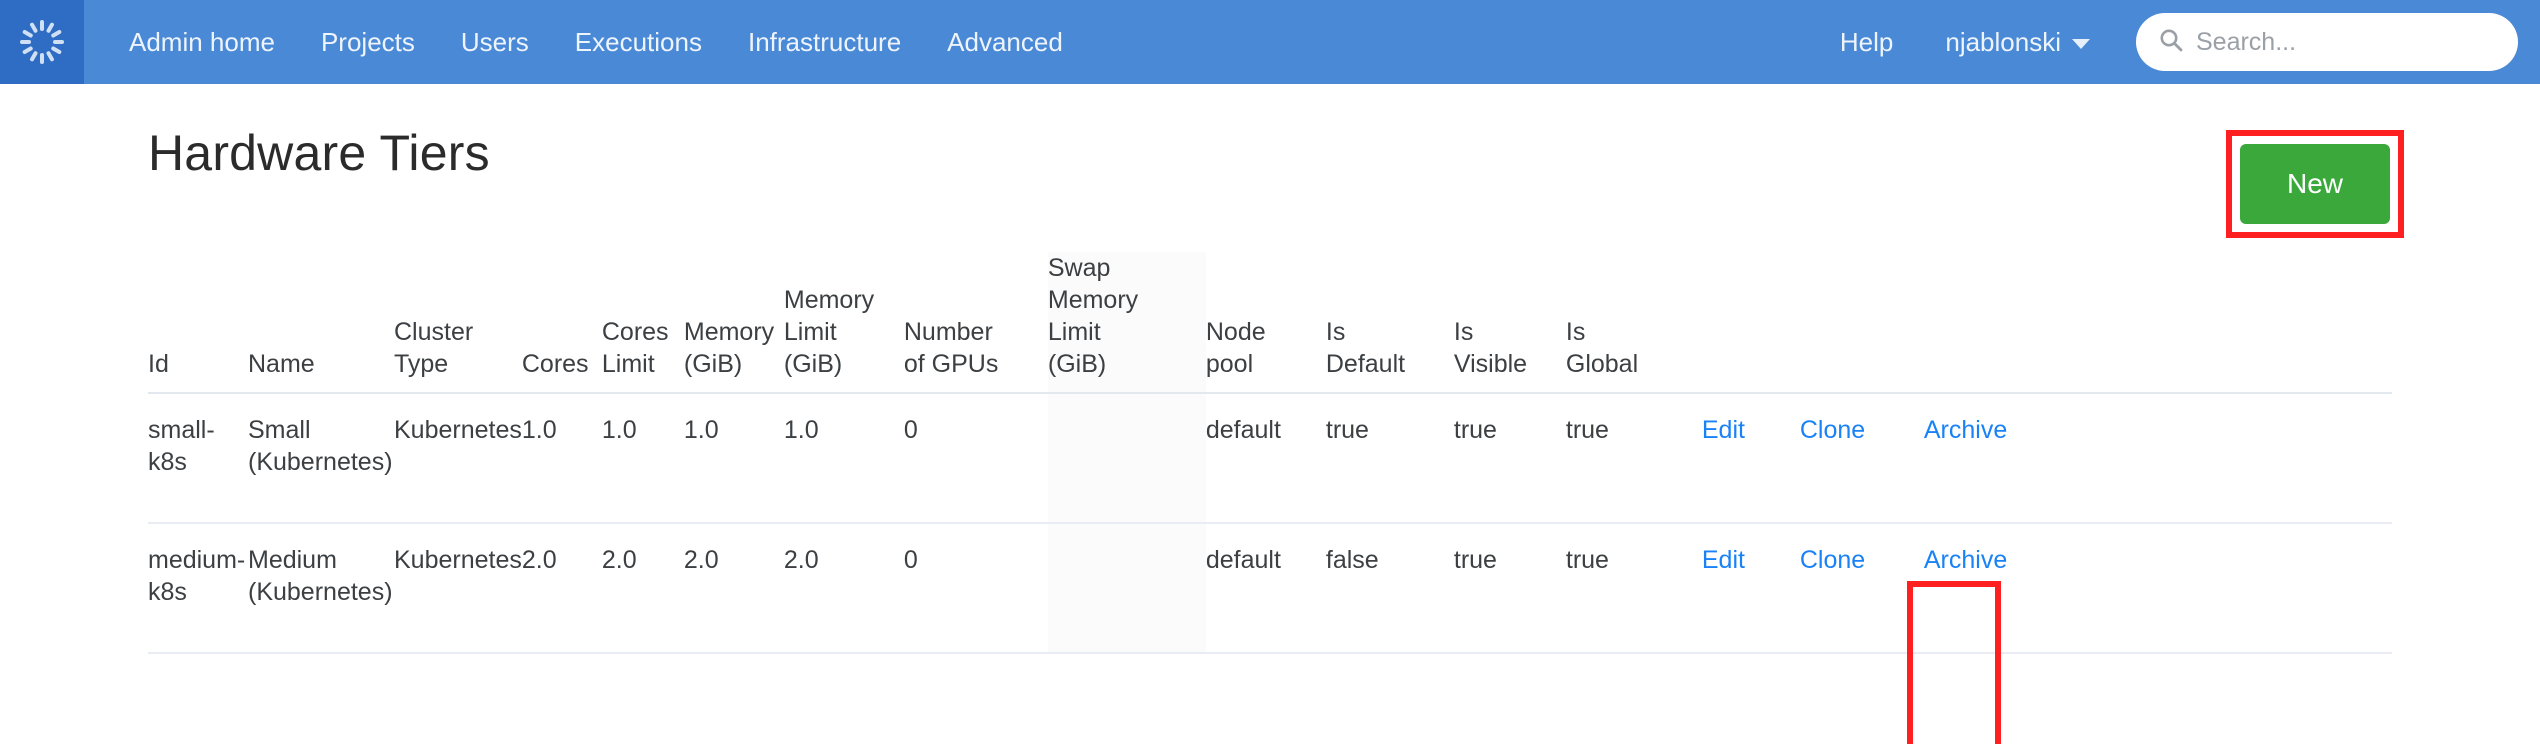  I want to click on cell-cores-limit: 1.0, so click(642, 458).